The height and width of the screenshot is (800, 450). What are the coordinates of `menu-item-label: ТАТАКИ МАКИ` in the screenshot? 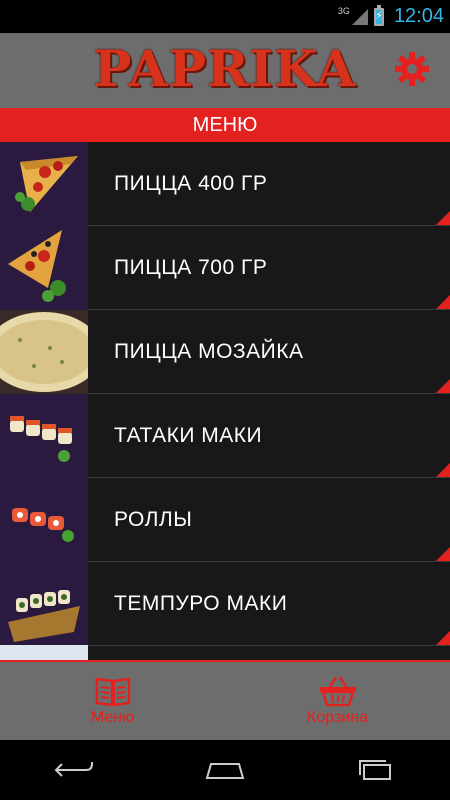 It's located at (188, 435).